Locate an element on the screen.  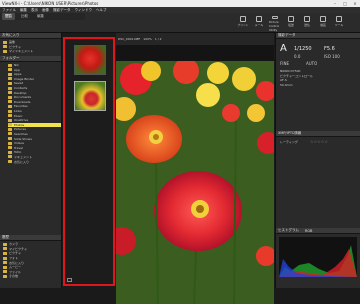
upload-button: 送信 is located at coordinates (307, 24).